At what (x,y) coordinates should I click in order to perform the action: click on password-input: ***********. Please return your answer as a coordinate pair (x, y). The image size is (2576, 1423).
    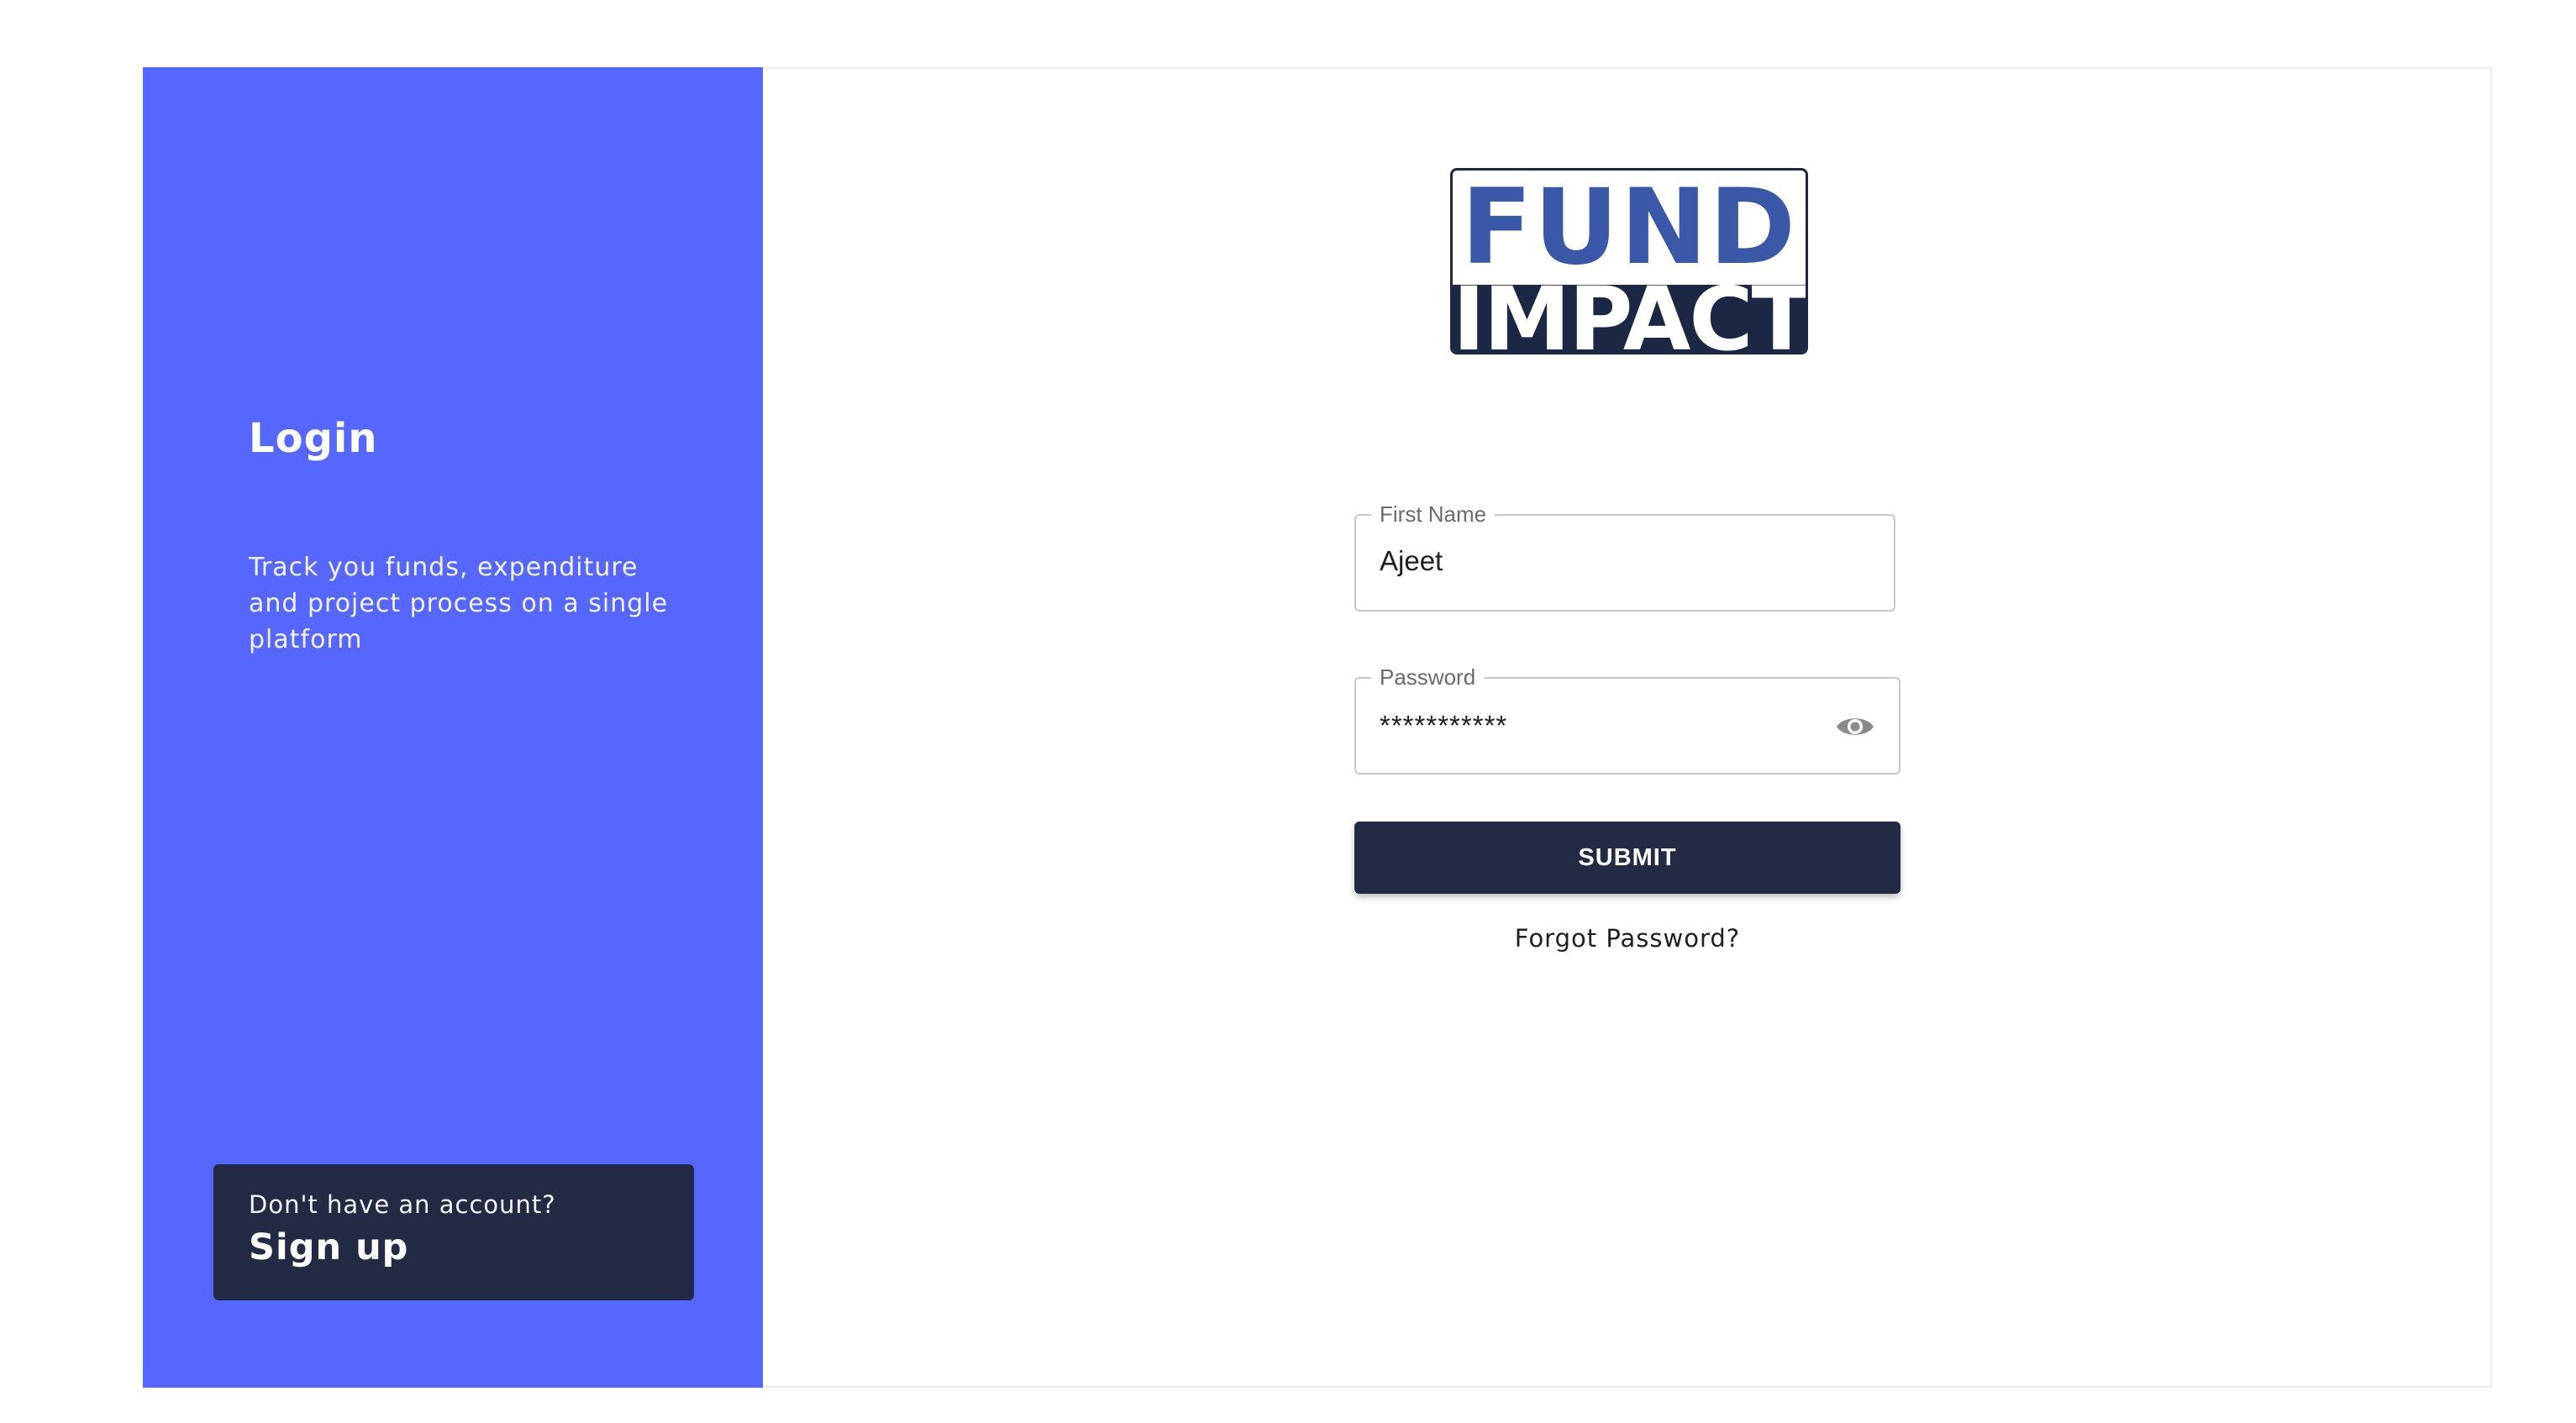
    Looking at the image, I should click on (1443, 726).